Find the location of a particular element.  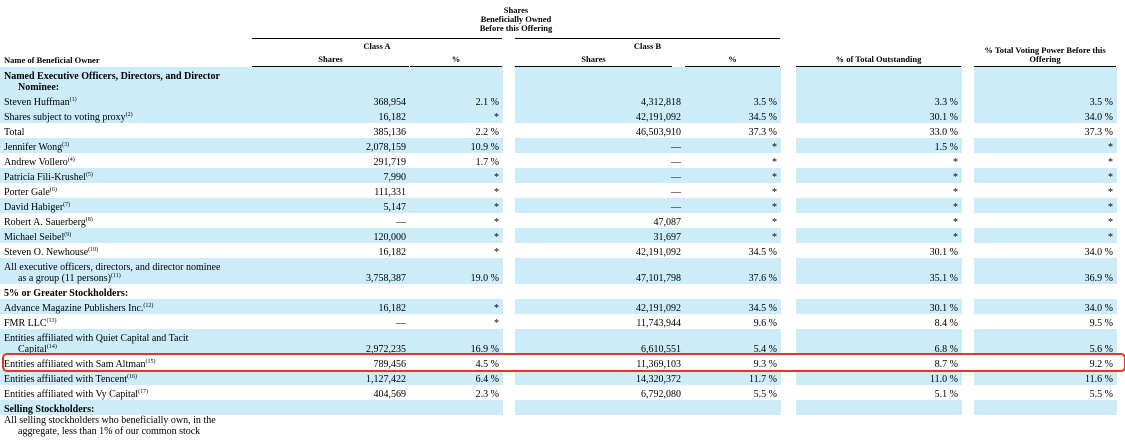

class-a-pct-cell: 2.3 % is located at coordinates (487, 394).